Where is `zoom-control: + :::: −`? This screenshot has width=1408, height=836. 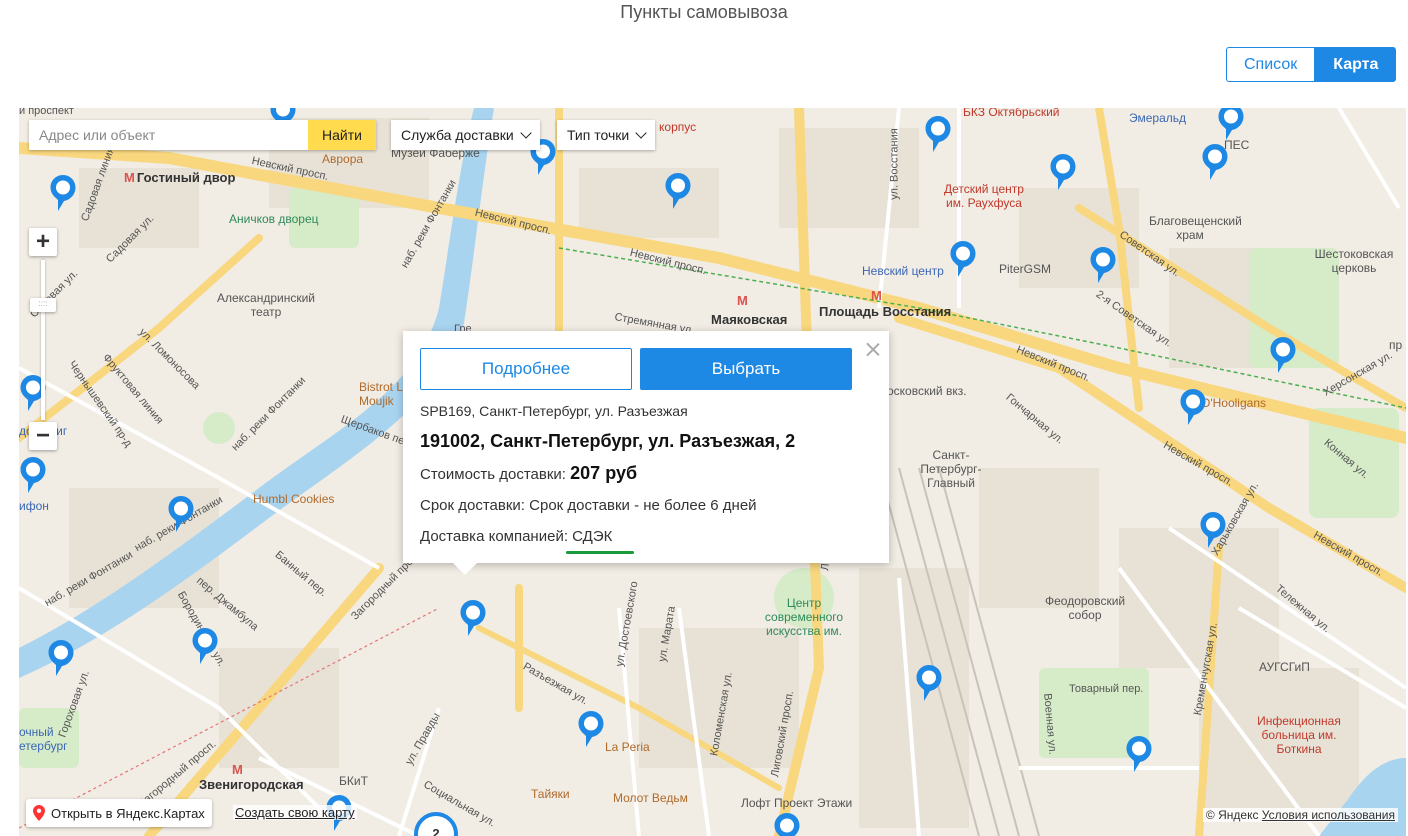
zoom-control: + :::: − is located at coordinates (44, 339).